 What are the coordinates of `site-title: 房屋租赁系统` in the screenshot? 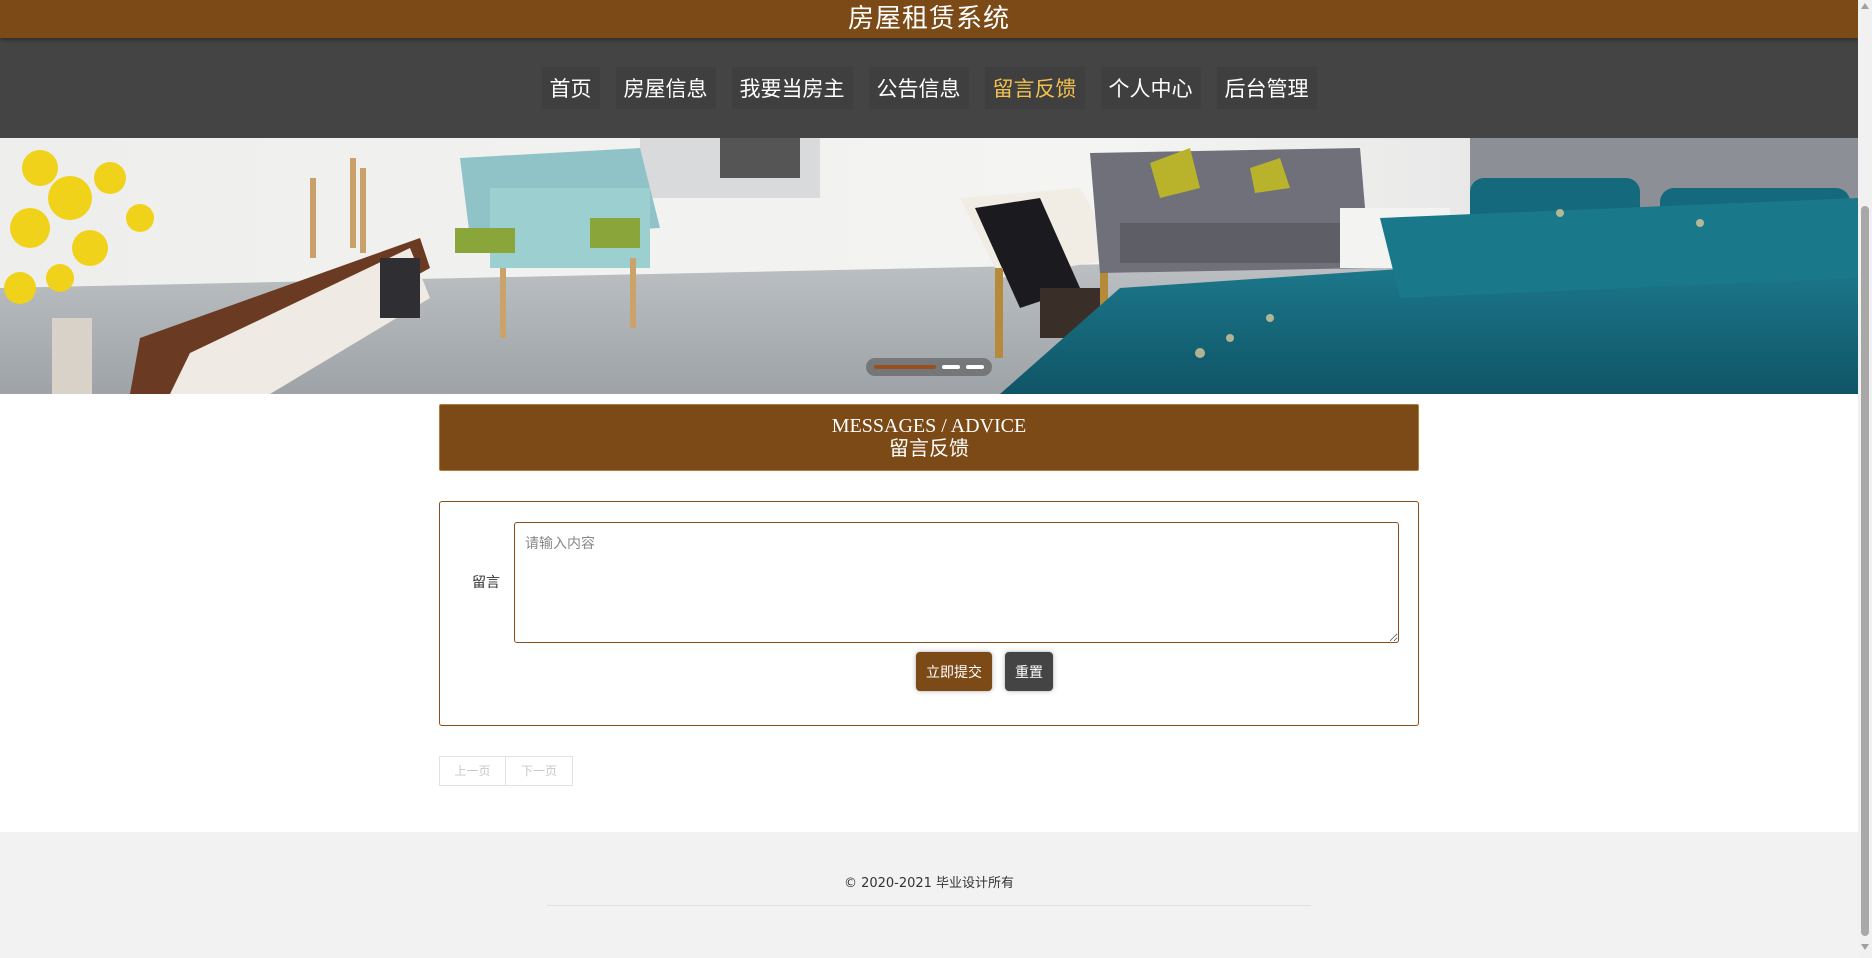 It's located at (928, 19).